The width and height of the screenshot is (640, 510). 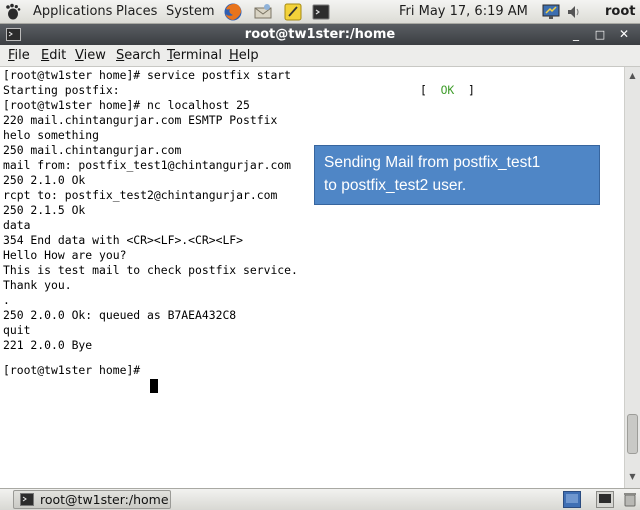 What do you see at coordinates (65, 255) in the screenshot?
I see `terminal-line: Hello How are you?` at bounding box center [65, 255].